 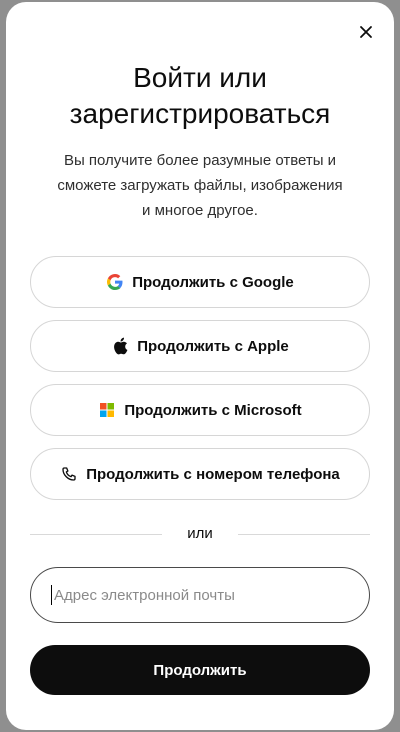 I want to click on google-button-label: Продолжить с Google, so click(x=213, y=282).